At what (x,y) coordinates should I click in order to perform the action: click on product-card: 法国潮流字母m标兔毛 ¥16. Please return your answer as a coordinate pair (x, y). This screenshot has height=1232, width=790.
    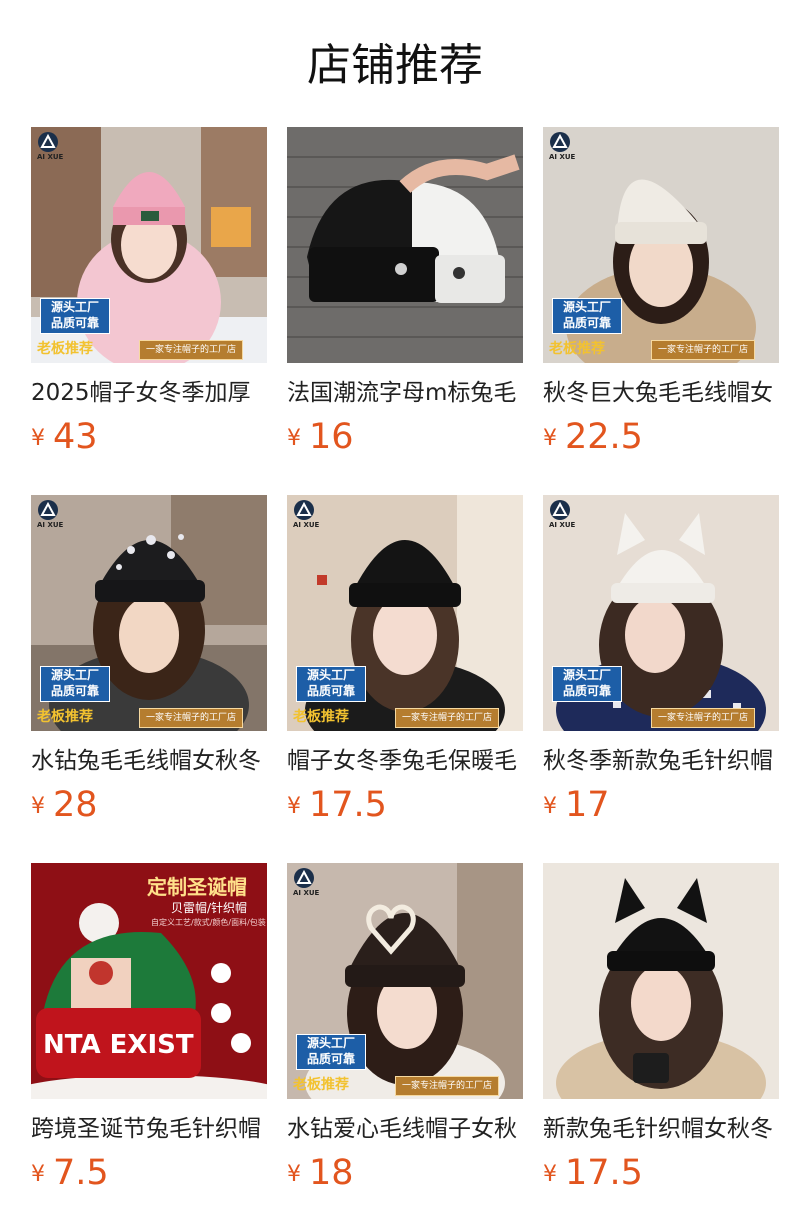
    Looking at the image, I should click on (405, 292).